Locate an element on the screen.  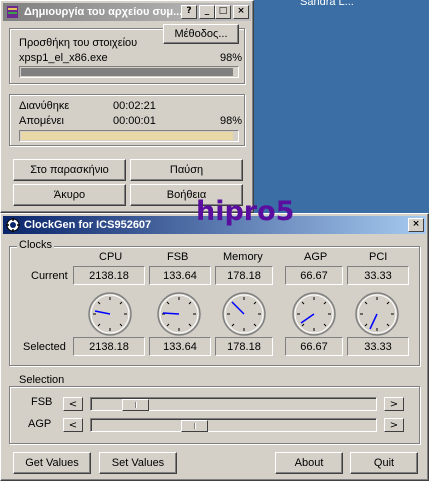
current-label: Current is located at coordinates (49, 276).